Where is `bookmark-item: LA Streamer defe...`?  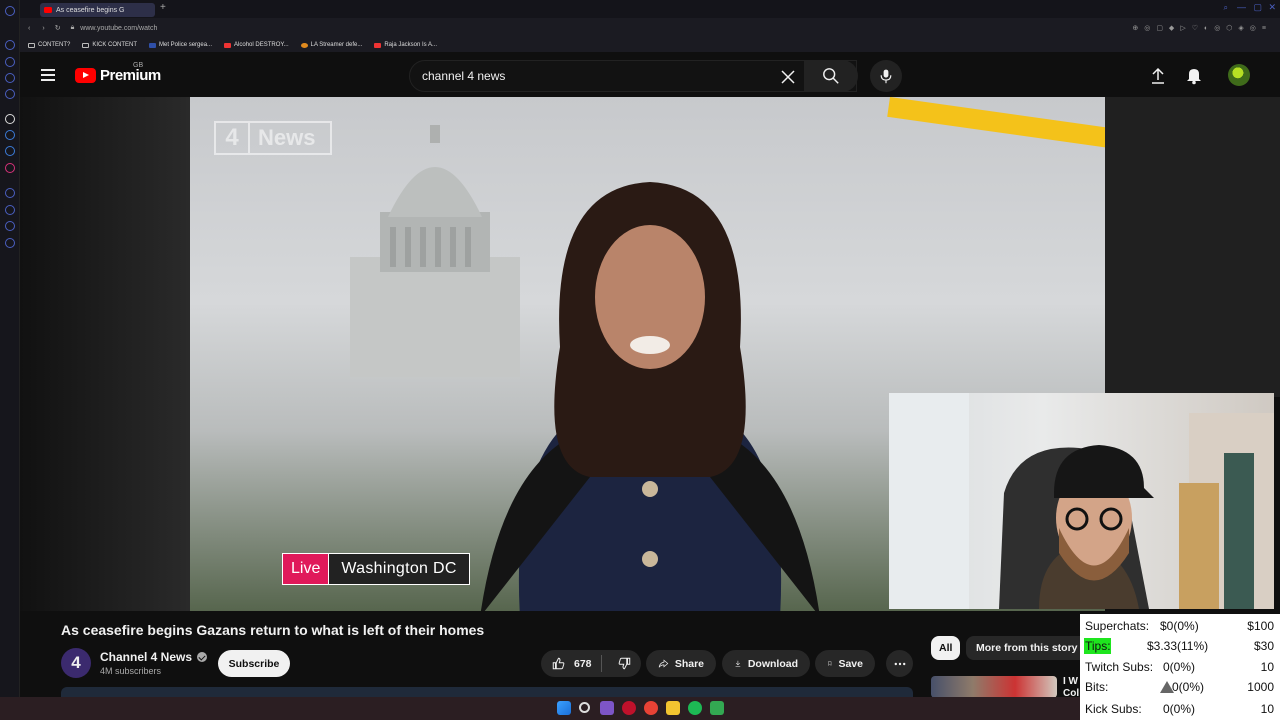 bookmark-item: LA Streamer defe... is located at coordinates (331, 45).